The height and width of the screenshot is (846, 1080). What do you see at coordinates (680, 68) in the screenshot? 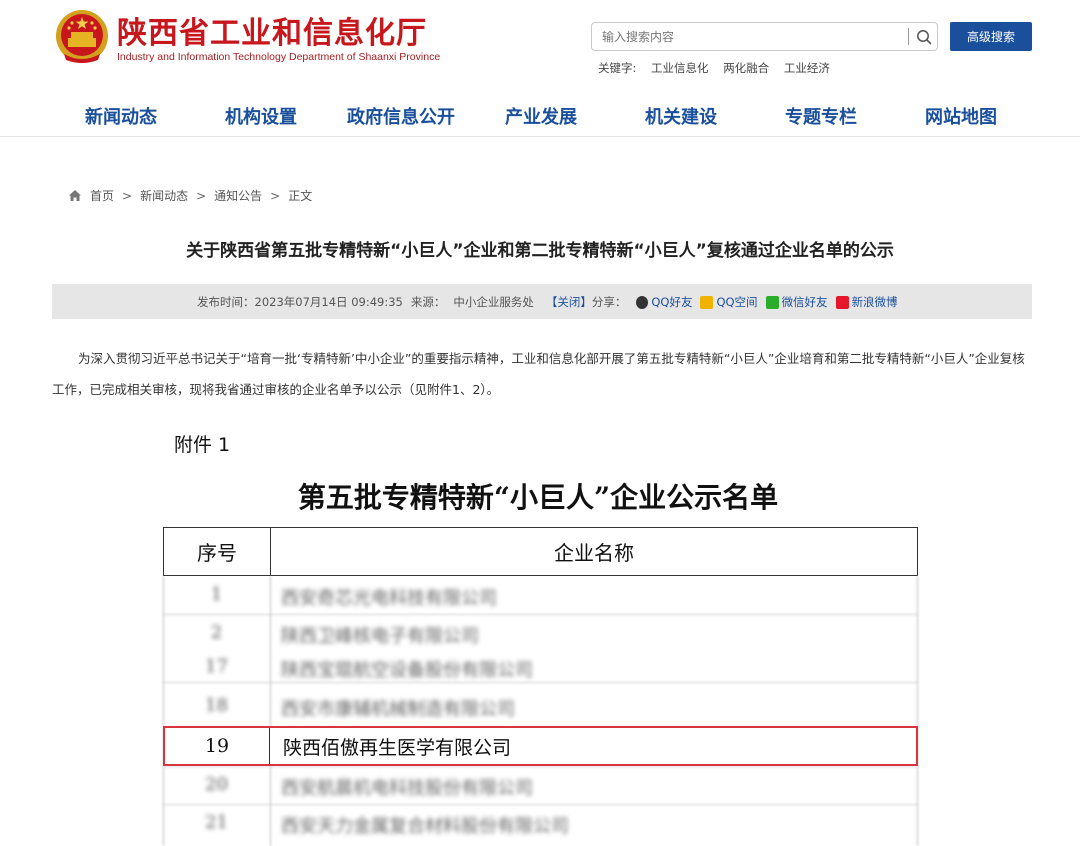
I see `keyword-link: 工业信息化` at bounding box center [680, 68].